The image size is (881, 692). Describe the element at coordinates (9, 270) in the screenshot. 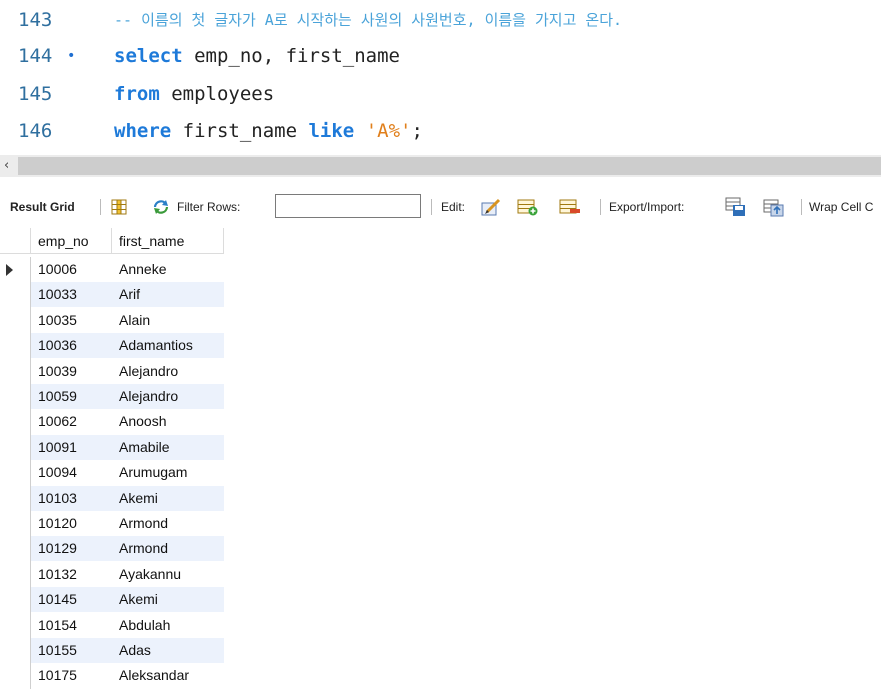

I see `current-row-arrow-icon` at that location.